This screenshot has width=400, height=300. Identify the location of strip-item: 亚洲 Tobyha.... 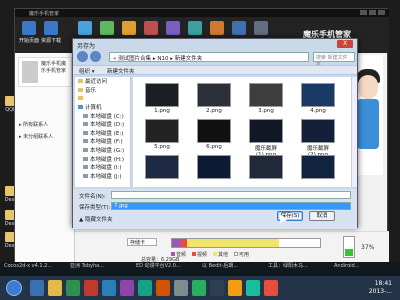
(87, 266).